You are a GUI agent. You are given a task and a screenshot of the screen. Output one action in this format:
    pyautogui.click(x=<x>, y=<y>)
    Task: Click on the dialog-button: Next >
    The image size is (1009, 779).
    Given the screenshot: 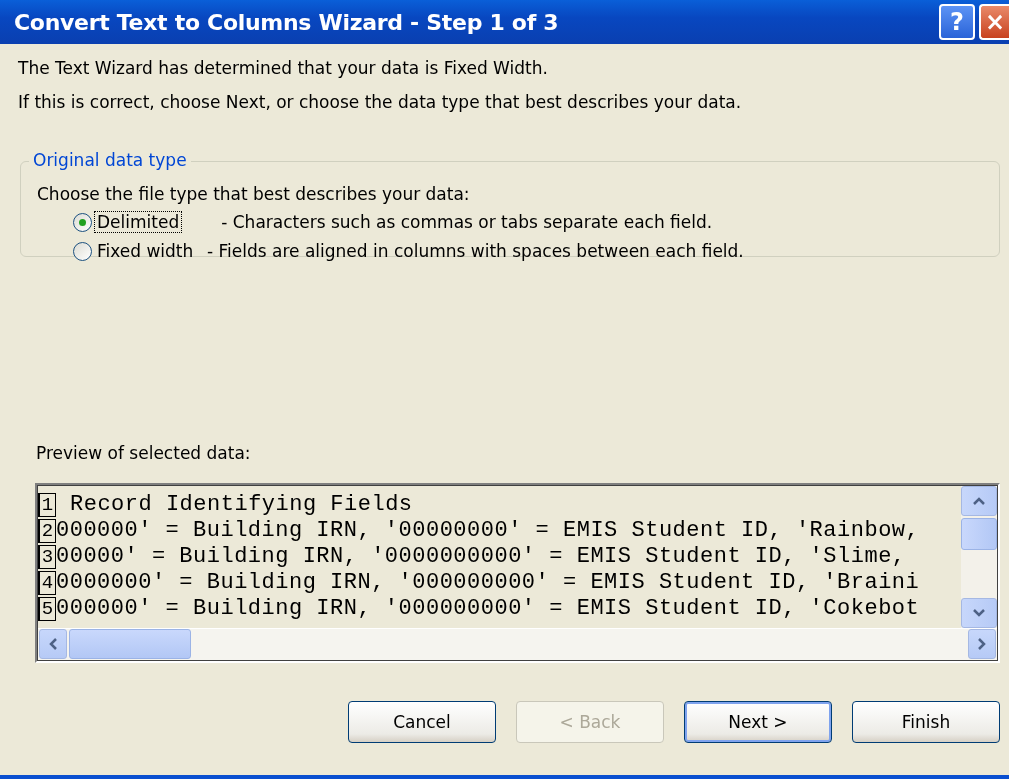 What is the action you would take?
    pyautogui.click(x=758, y=721)
    